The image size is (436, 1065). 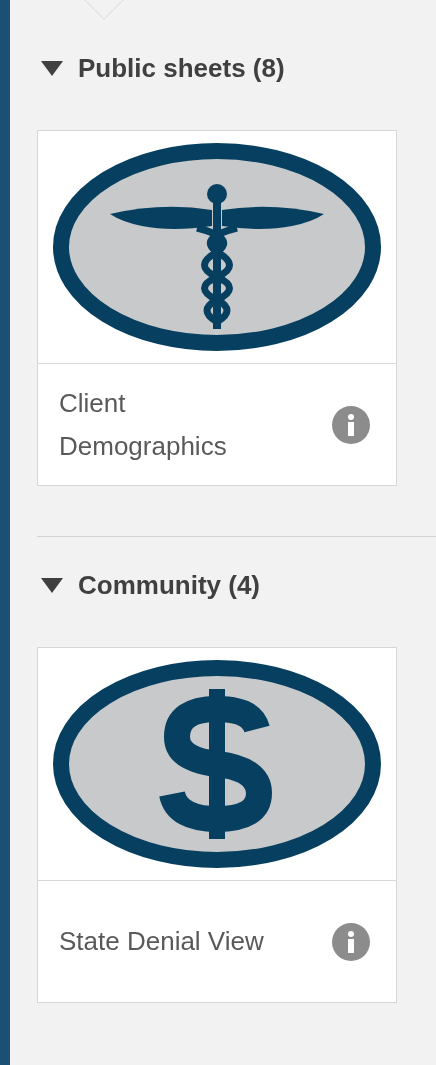 I want to click on sheet-title: State Denial View, so click(x=162, y=941).